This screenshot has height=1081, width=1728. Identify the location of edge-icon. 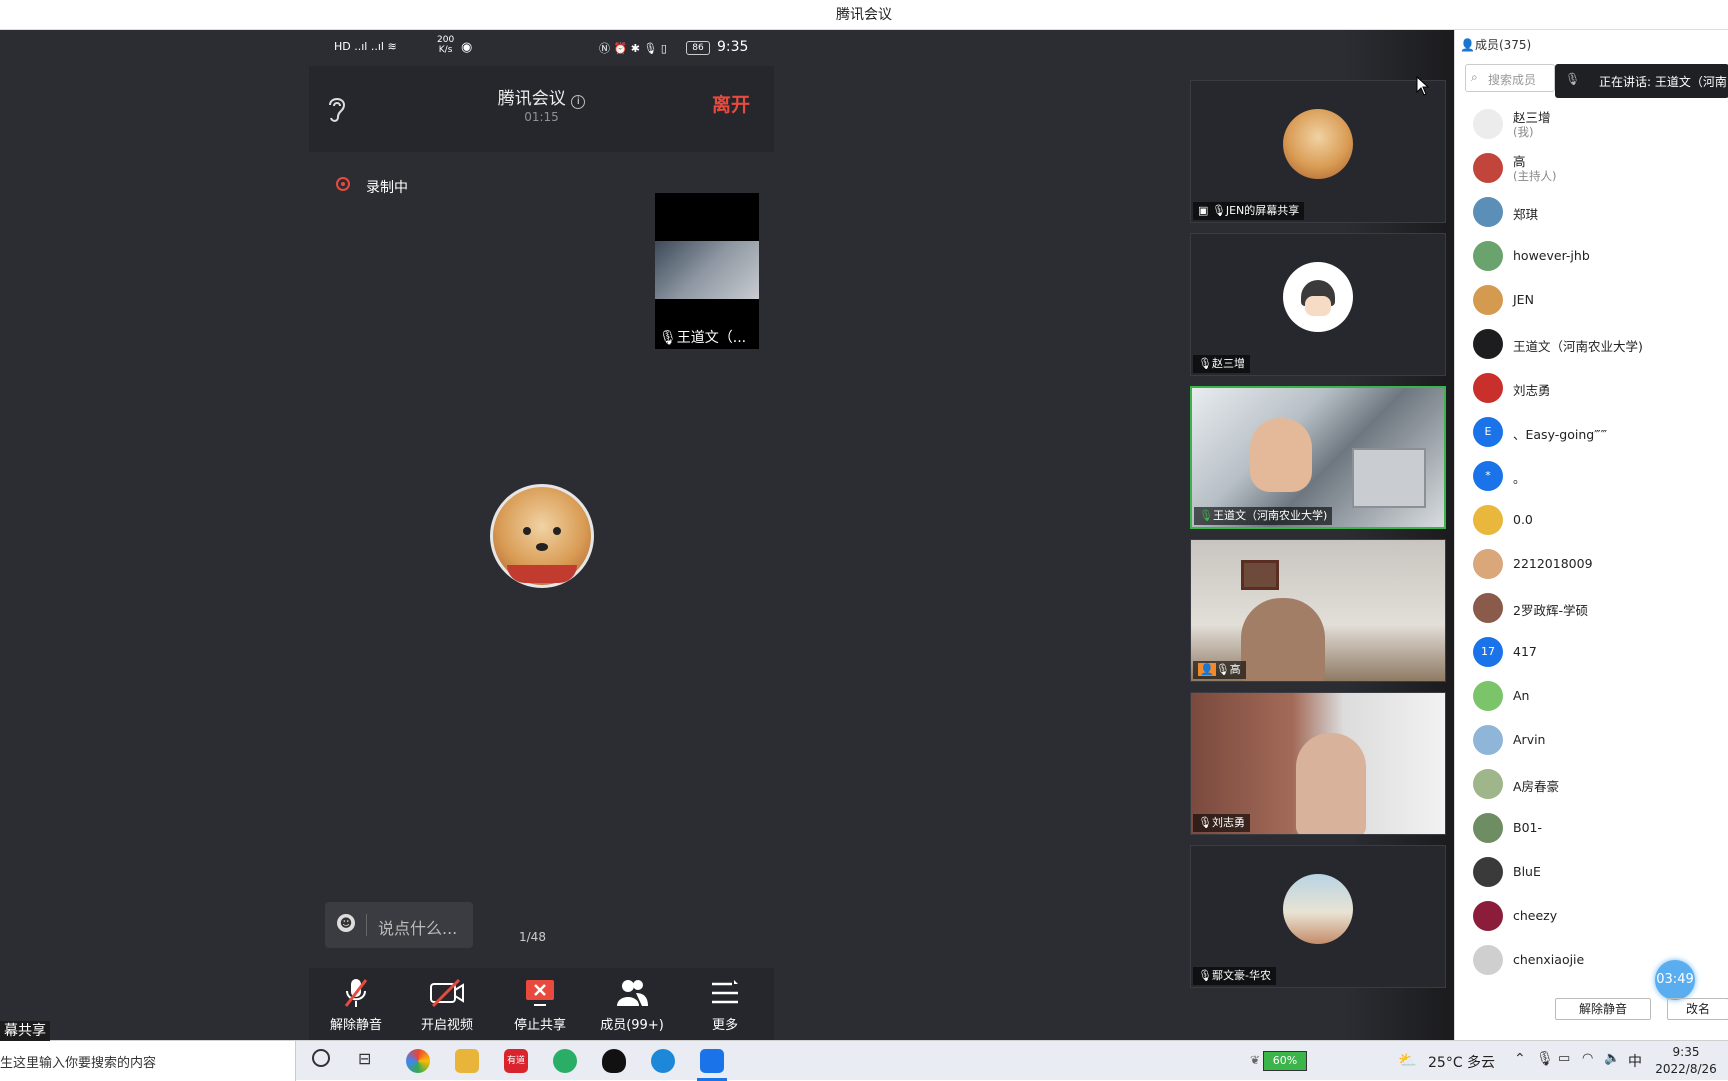
(663, 1061).